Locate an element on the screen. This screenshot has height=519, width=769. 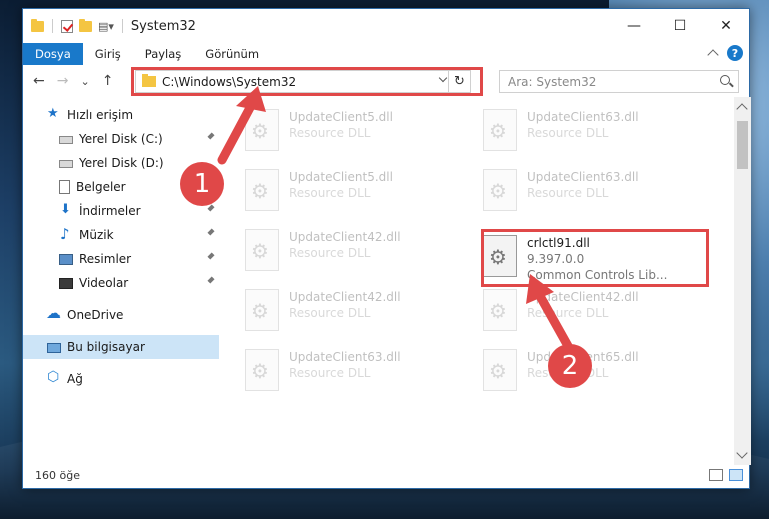
step-1-badge: 1 is located at coordinates (202, 184).